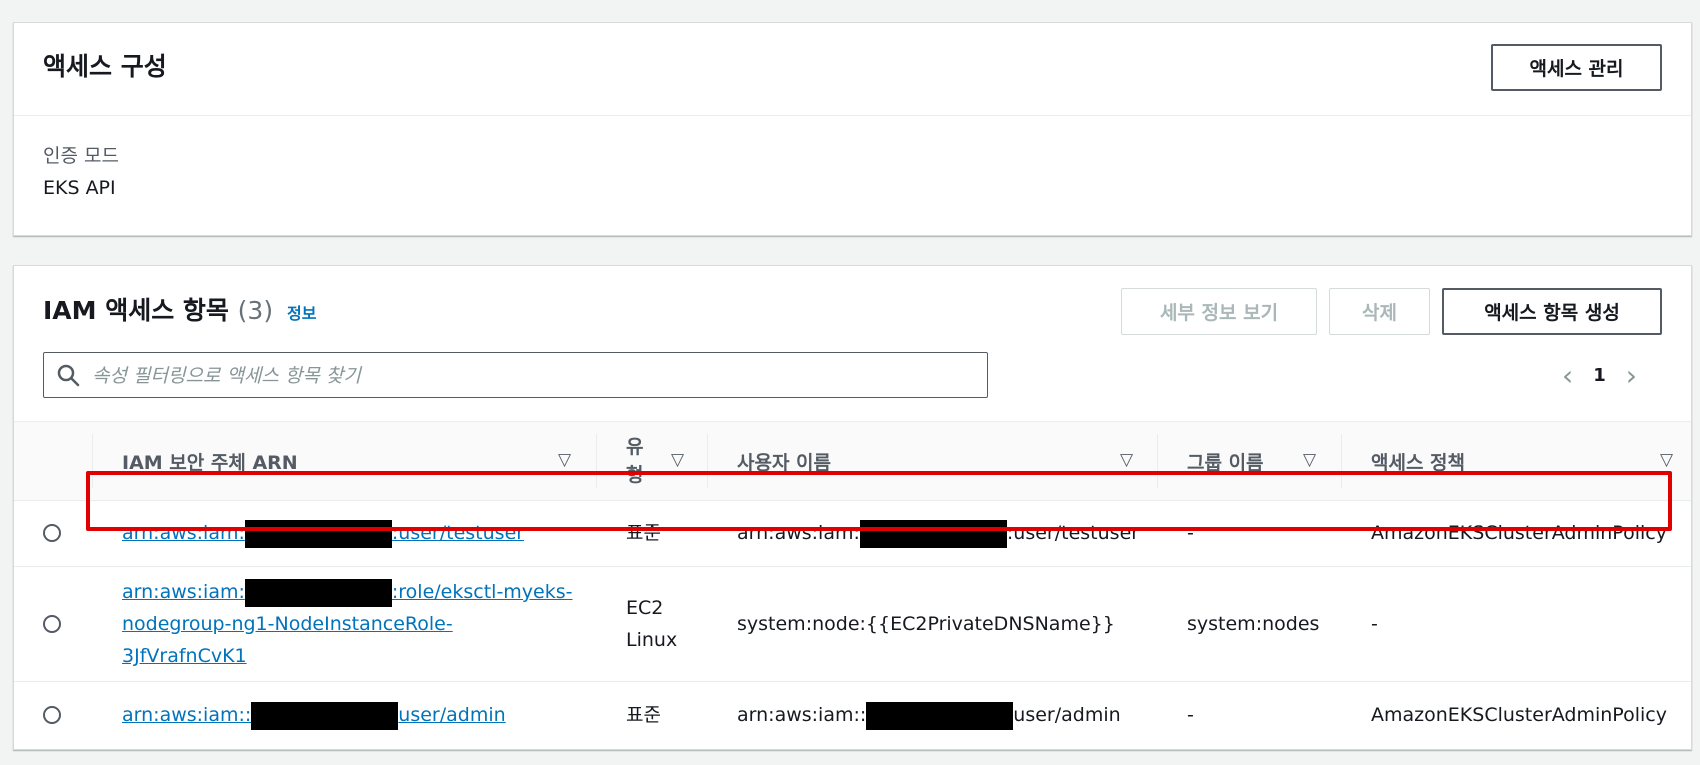 The width and height of the screenshot is (1700, 765). Describe the element at coordinates (879, 501) in the screenshot. I see `row-highlight-annotation` at that location.